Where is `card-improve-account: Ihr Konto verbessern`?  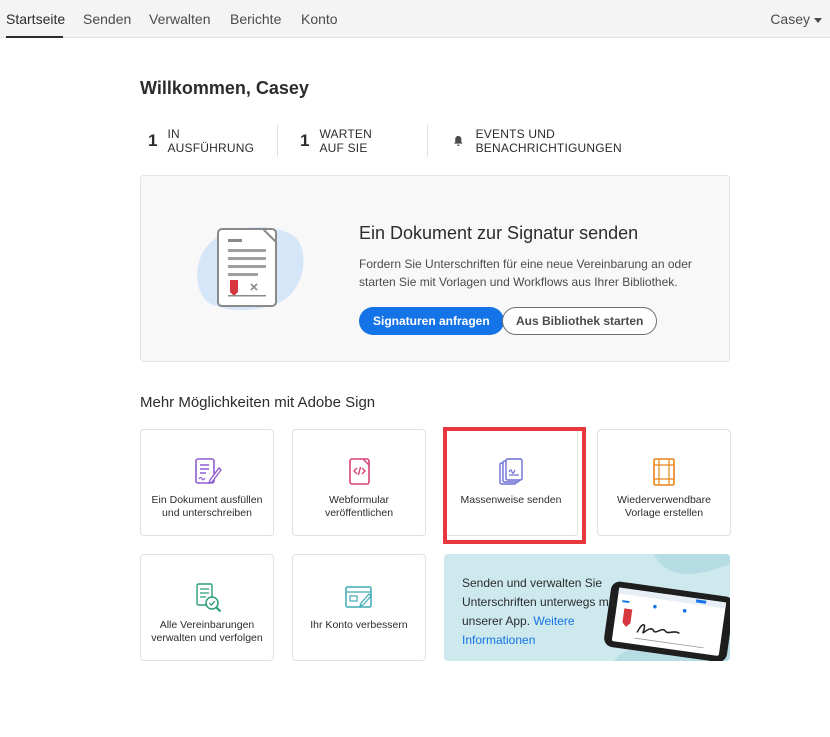
card-improve-account: Ihr Konto verbessern is located at coordinates (359, 607).